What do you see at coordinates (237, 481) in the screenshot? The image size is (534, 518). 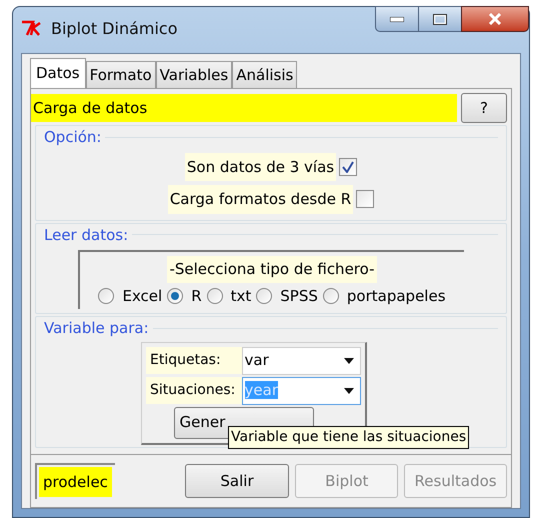 I see `dialog-button: Salir` at bounding box center [237, 481].